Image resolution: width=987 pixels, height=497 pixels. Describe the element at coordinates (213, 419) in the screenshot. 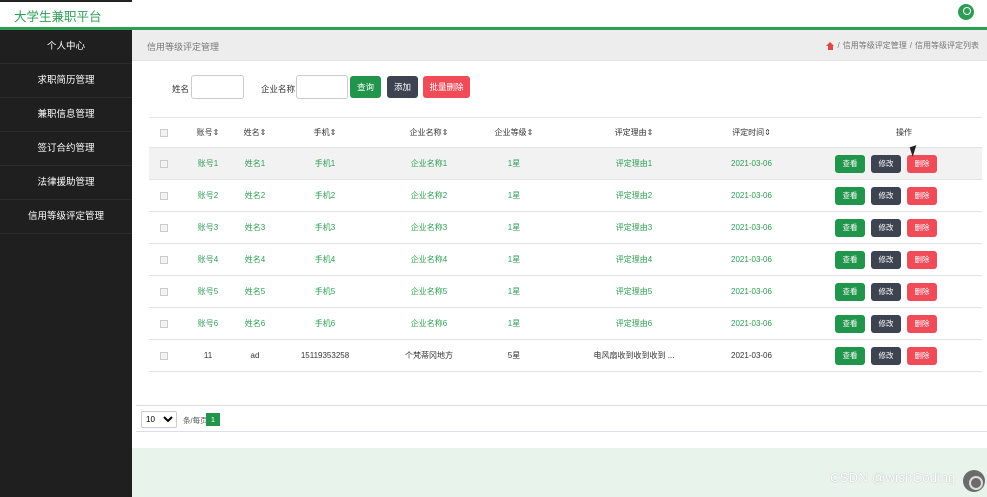

I see `page-number-current: 1` at that location.